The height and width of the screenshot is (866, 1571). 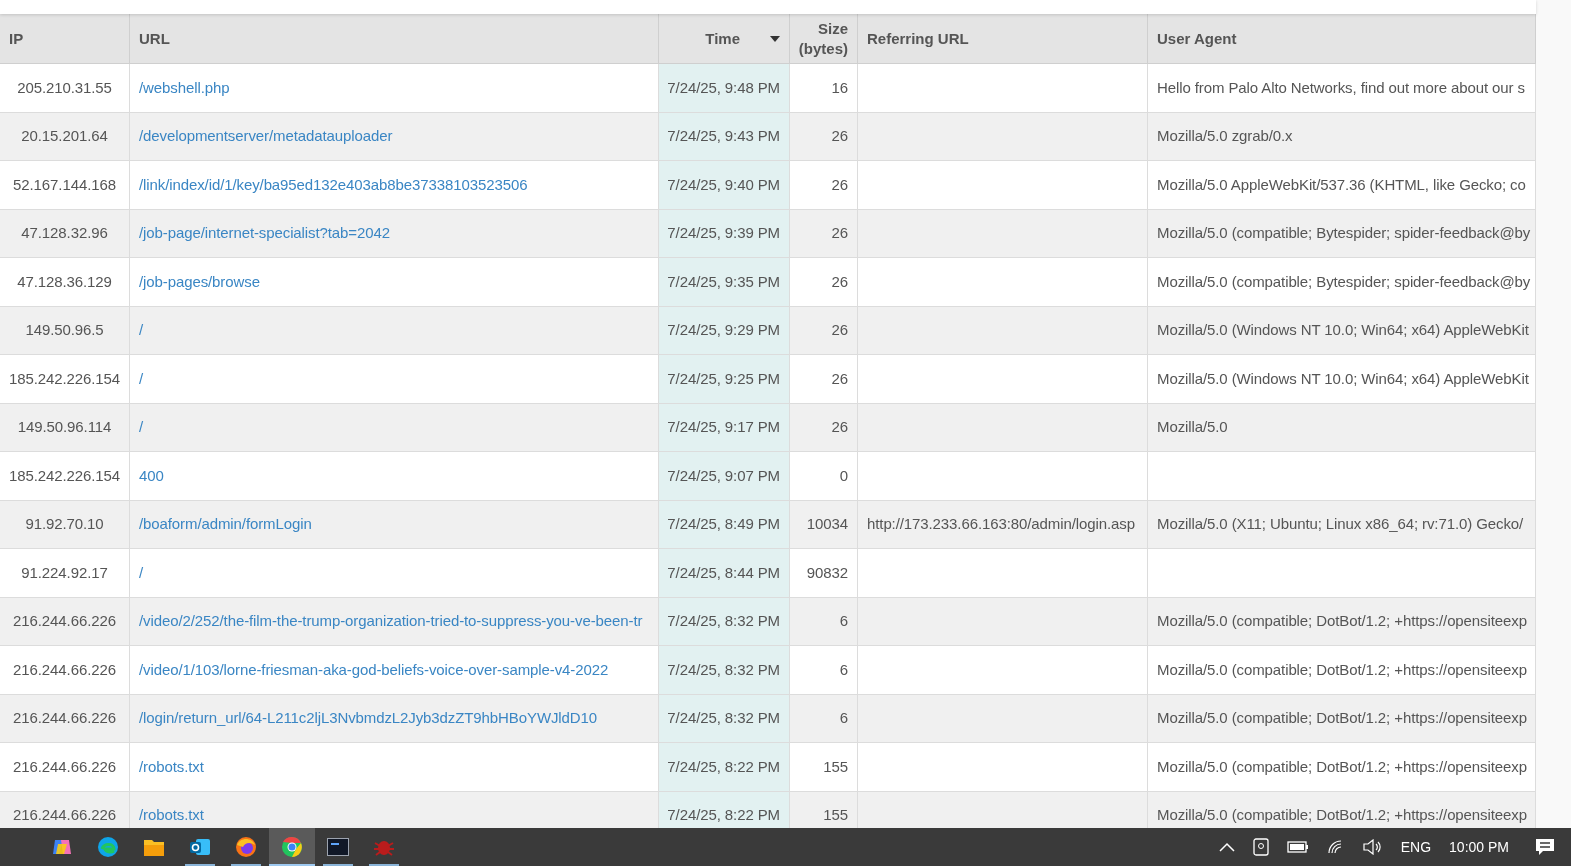 What do you see at coordinates (918, 38) in the screenshot?
I see `header-label: Referring URL` at bounding box center [918, 38].